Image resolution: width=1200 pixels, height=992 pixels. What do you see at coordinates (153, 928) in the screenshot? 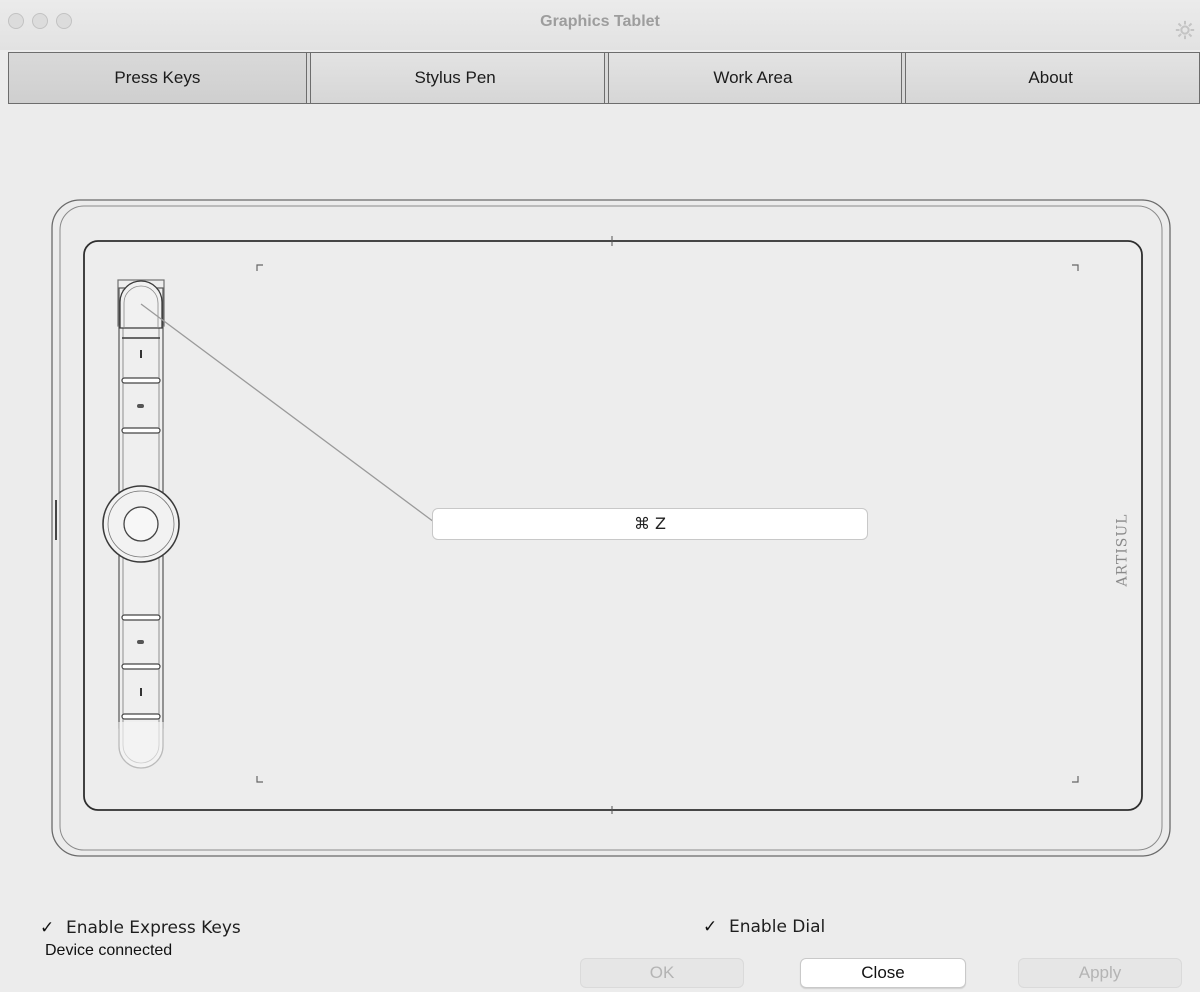
I see `enable-express-keys-label: Enable Express Keys` at bounding box center [153, 928].